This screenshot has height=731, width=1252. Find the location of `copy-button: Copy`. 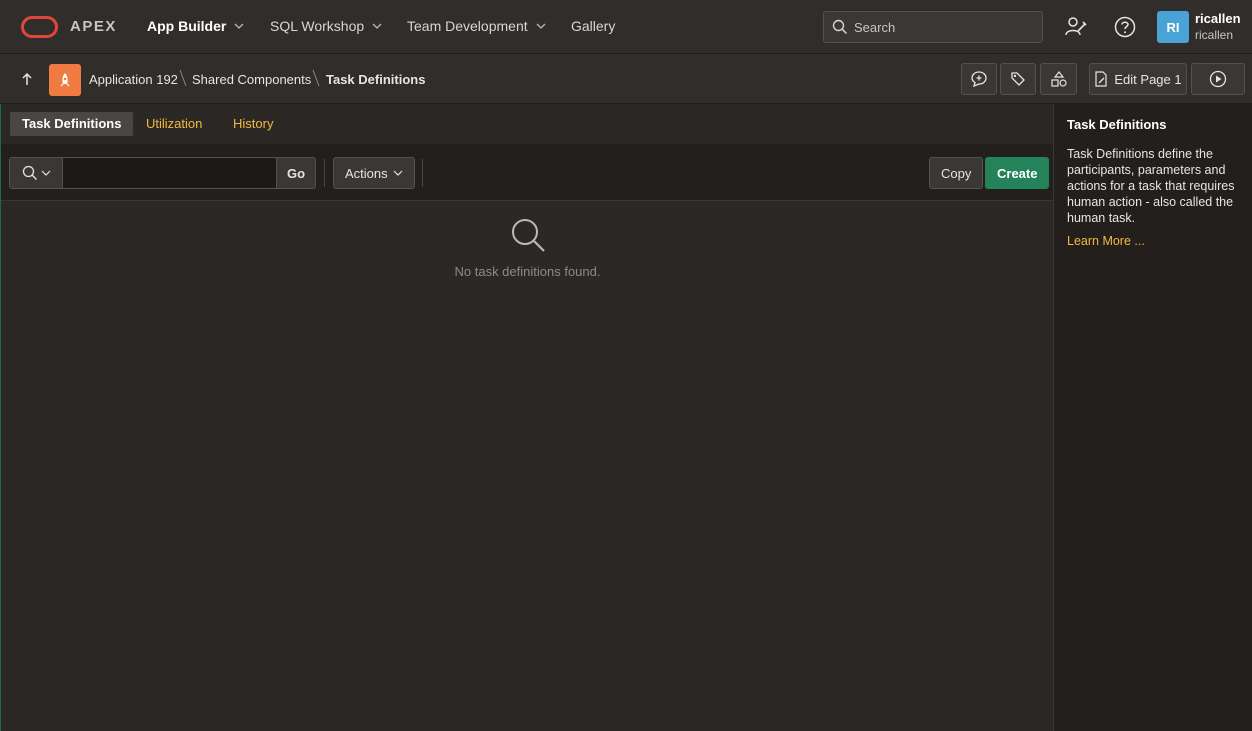

copy-button: Copy is located at coordinates (956, 173).